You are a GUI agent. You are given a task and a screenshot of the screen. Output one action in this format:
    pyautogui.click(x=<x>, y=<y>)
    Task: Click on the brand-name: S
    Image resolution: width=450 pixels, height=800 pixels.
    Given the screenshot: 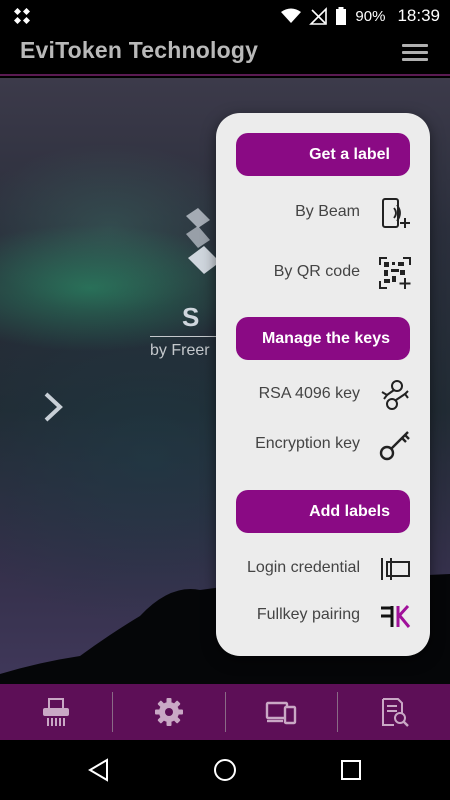 What is the action you would take?
    pyautogui.click(x=198, y=317)
    